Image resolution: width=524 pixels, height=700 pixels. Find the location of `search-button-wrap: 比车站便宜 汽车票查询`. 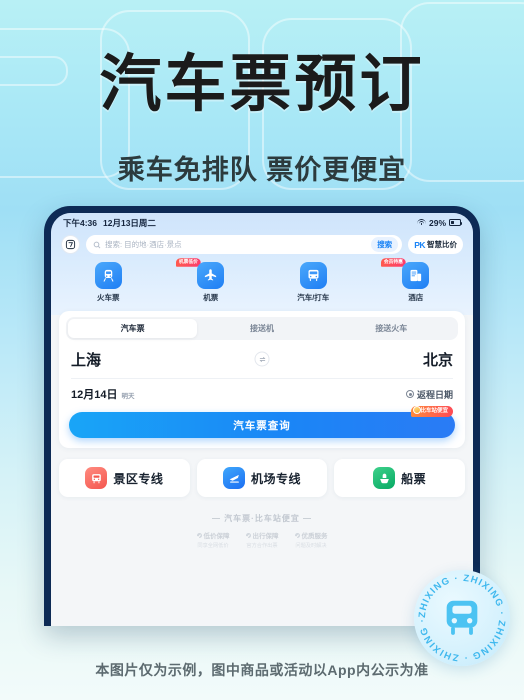

search-button-wrap: 比车站便宜 汽车票查询 is located at coordinates (262, 427).